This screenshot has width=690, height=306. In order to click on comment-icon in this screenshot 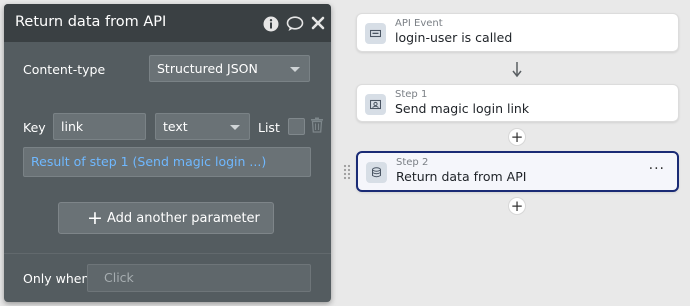, I will do `click(295, 24)`.